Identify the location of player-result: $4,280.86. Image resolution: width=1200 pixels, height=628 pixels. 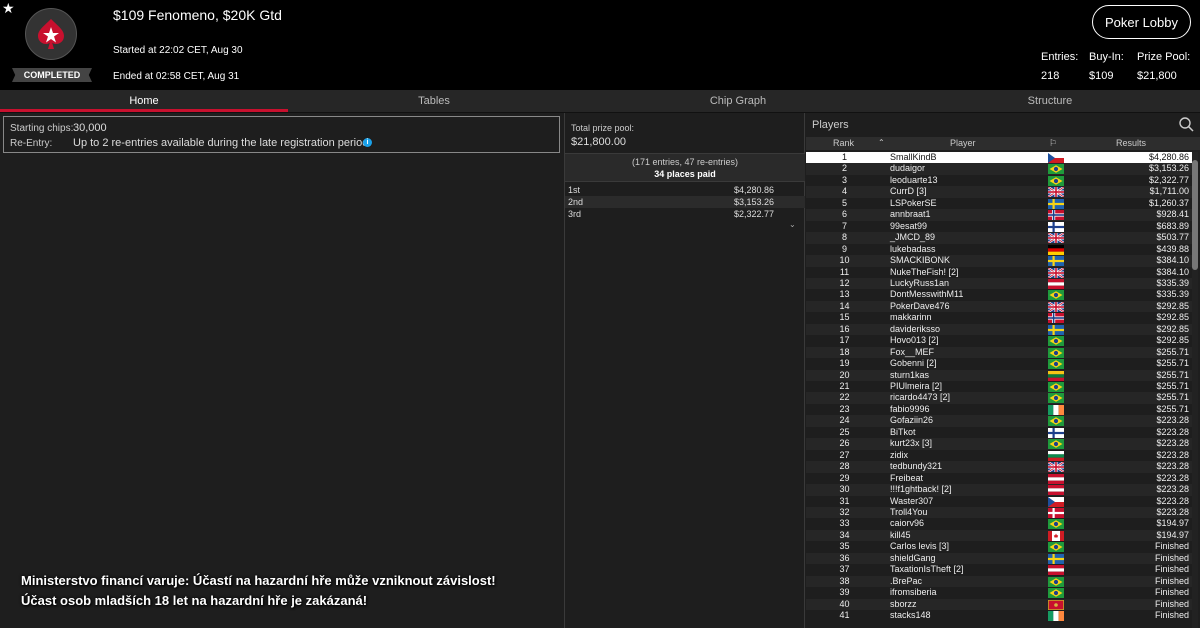
(1168, 157).